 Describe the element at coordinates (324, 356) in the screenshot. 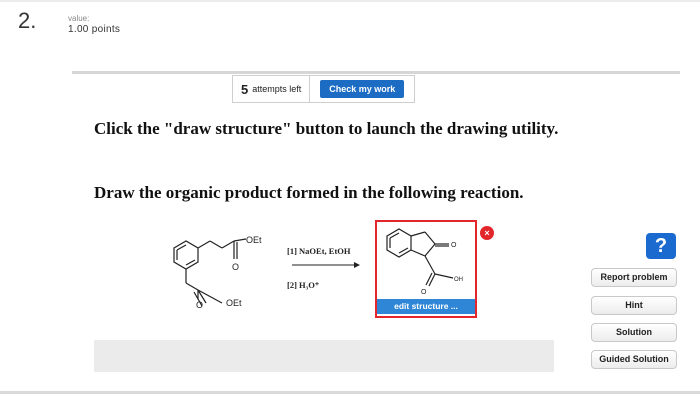

I see `feedback-area` at that location.